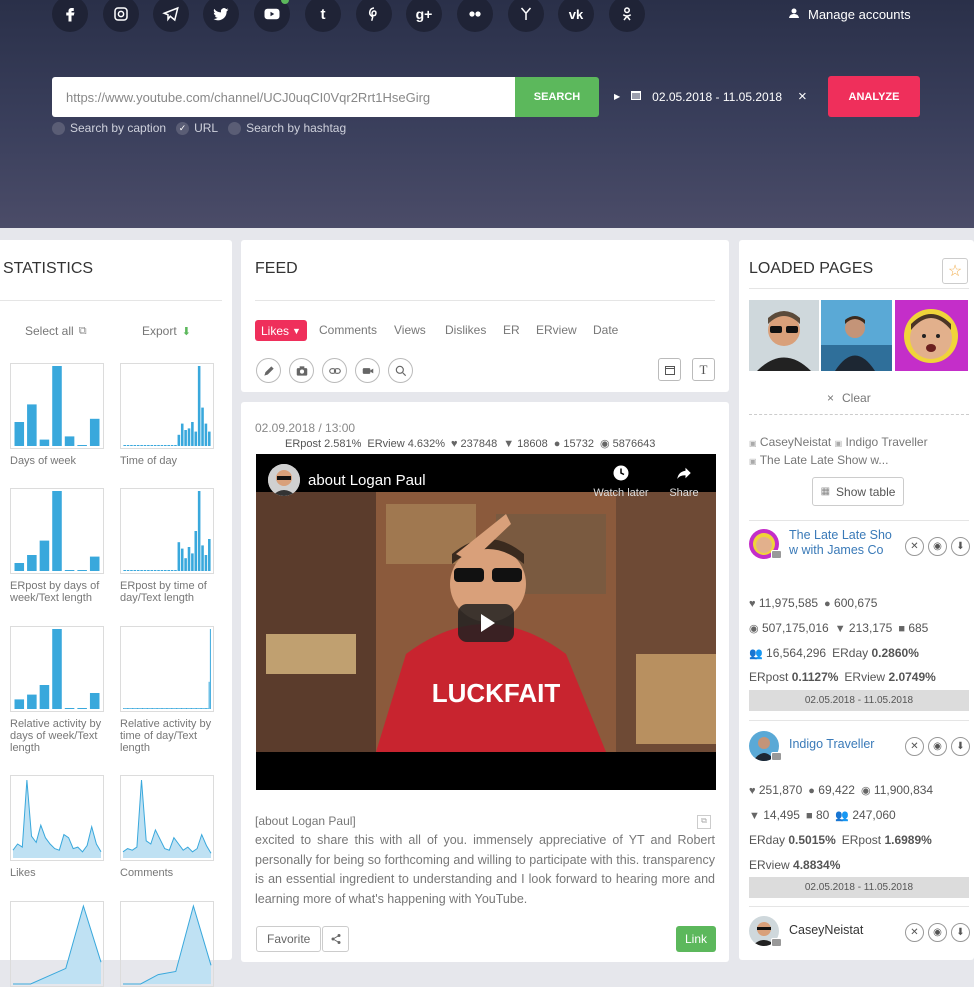 This screenshot has width=974, height=987. What do you see at coordinates (605, 330) in the screenshot?
I see `tab-date: Date` at bounding box center [605, 330].